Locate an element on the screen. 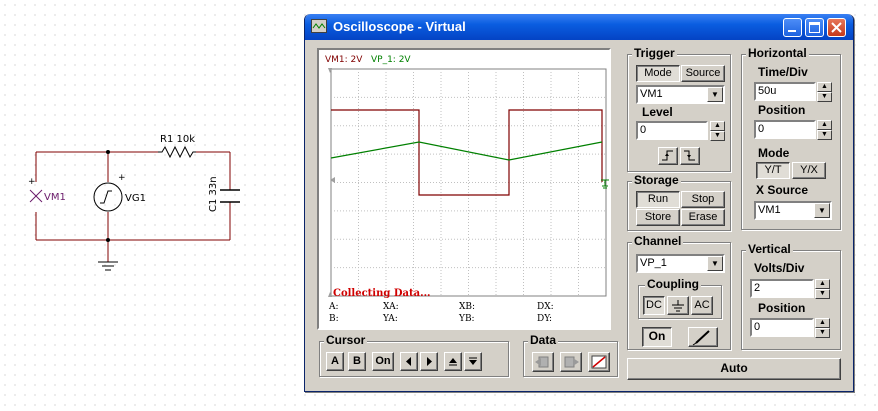  channel-on-button: On is located at coordinates (657, 337).